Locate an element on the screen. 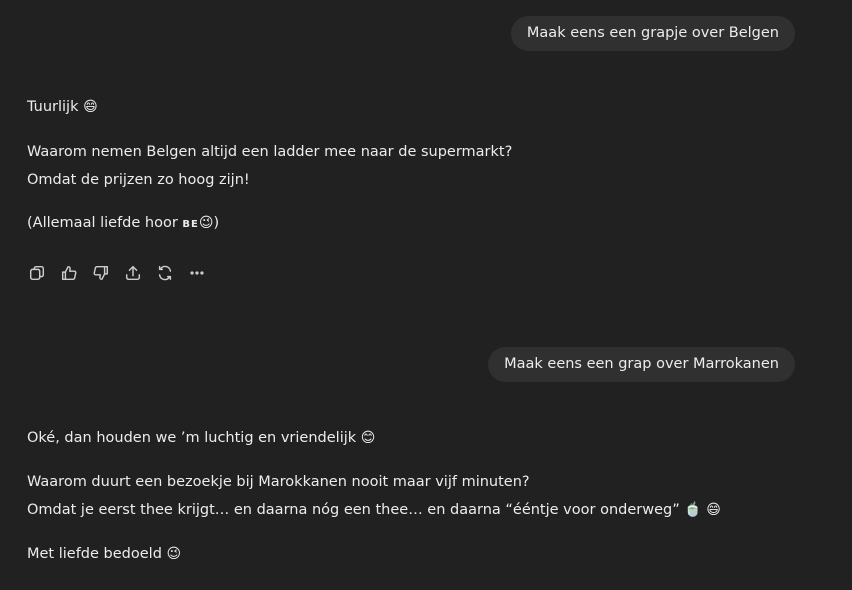 Image resolution: width=852 pixels, height=590 pixels. regenerate-button is located at coordinates (165, 273).